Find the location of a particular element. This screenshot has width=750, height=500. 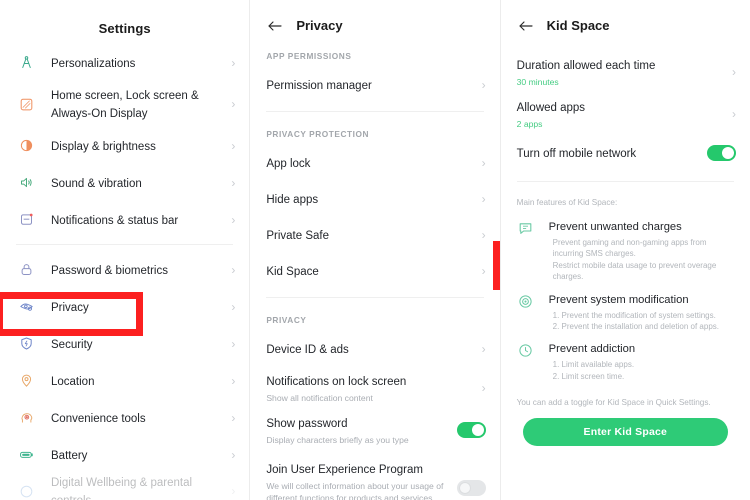

enter-kid-space-button: Enter Kid Space is located at coordinates (625, 432).